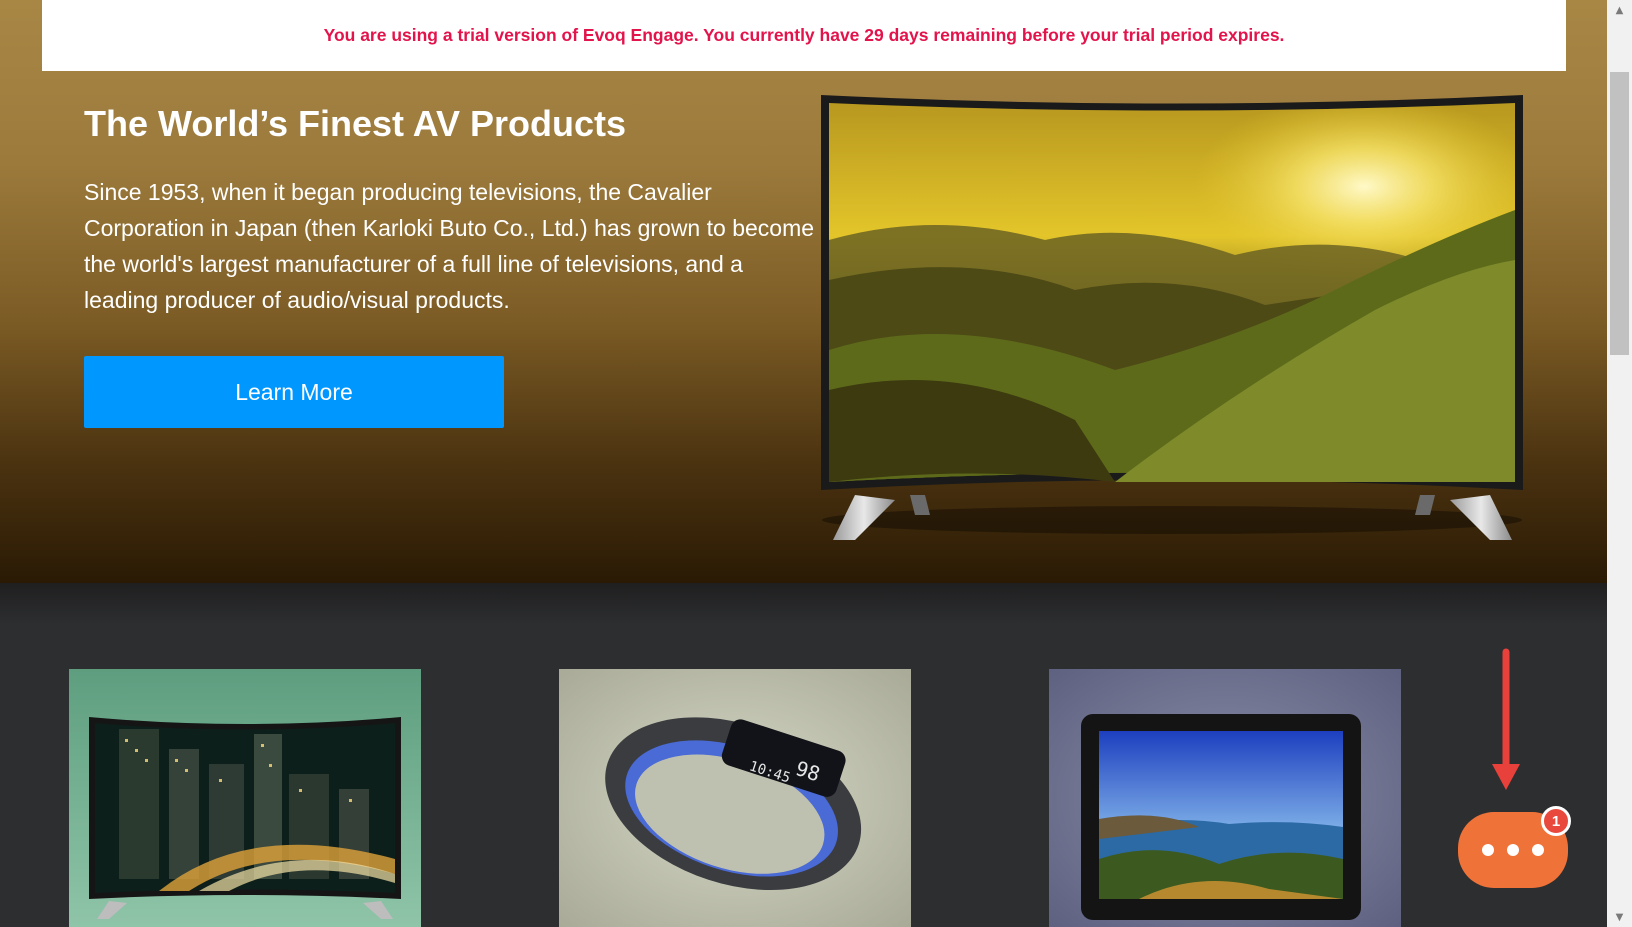 Image resolution: width=1632 pixels, height=927 pixels. Describe the element at coordinates (1619, 463) in the screenshot. I see `scrollbar: ▲ ▼` at that location.